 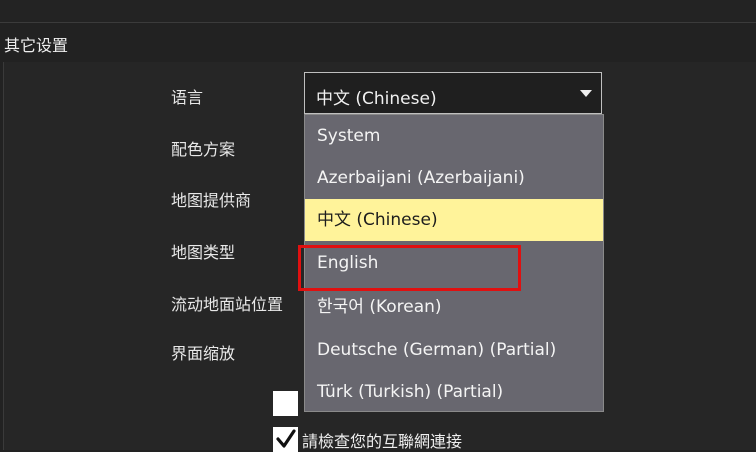 I want to click on mobile-gcs-position-label: 流动地面站位置, so click(x=227, y=304).